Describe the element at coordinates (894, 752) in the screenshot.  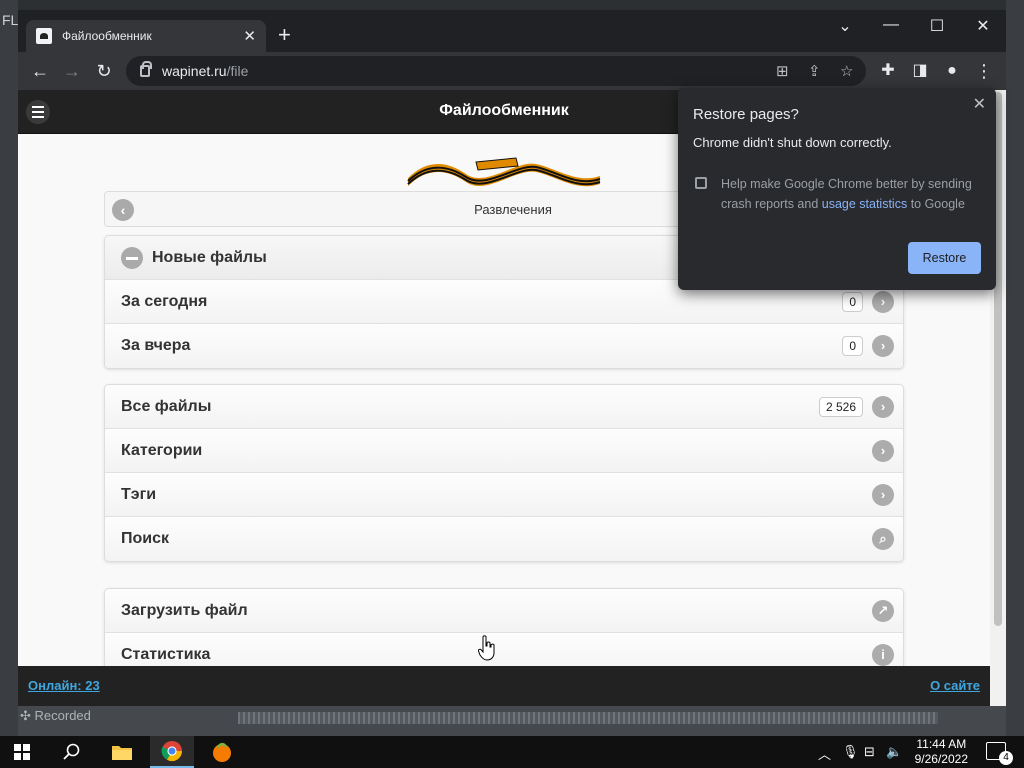
I see `volume-icon: 🔈` at that location.